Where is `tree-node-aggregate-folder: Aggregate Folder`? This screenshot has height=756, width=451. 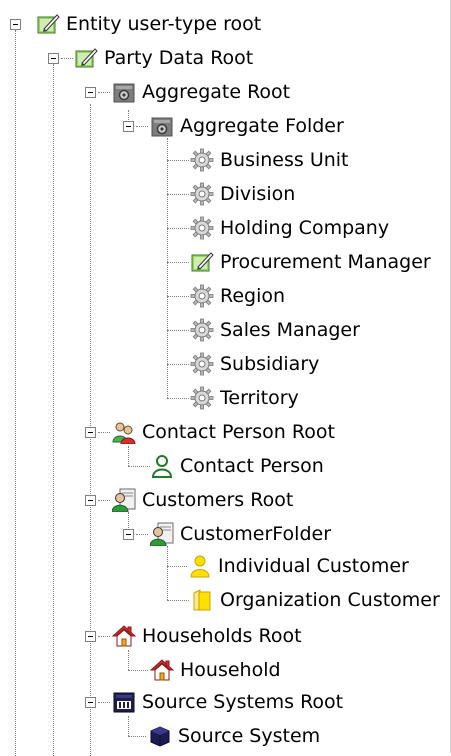 tree-node-aggregate-folder: Aggregate Folder is located at coordinates (247, 126).